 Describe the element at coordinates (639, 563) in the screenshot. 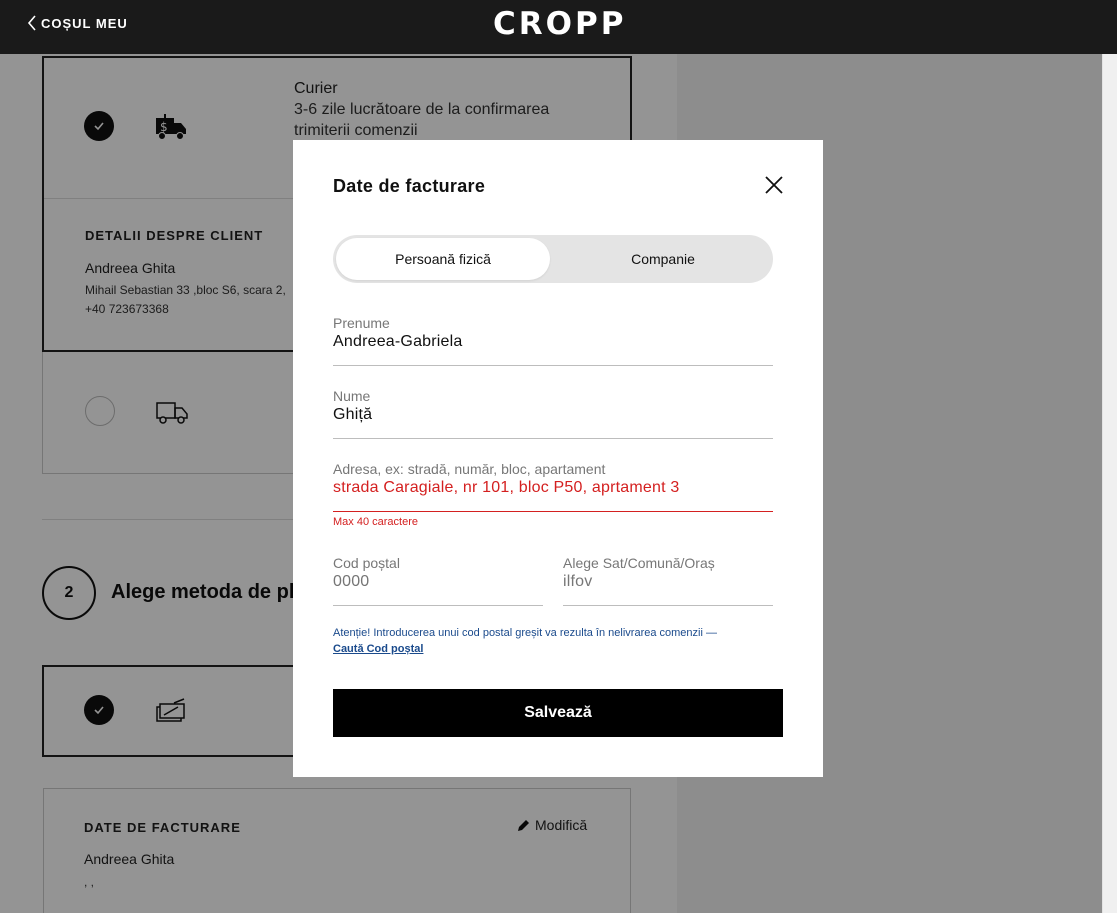

I see `locality-label: Alege Sat/Comună/Oraș` at that location.